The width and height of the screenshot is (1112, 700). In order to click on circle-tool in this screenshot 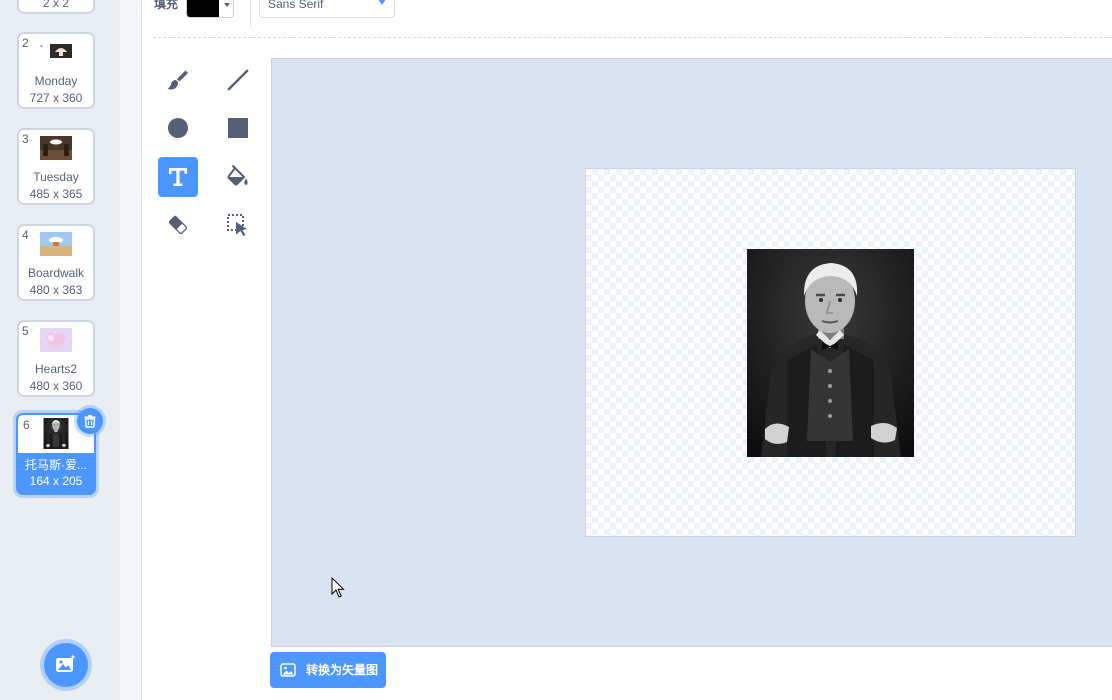, I will do `click(178, 128)`.